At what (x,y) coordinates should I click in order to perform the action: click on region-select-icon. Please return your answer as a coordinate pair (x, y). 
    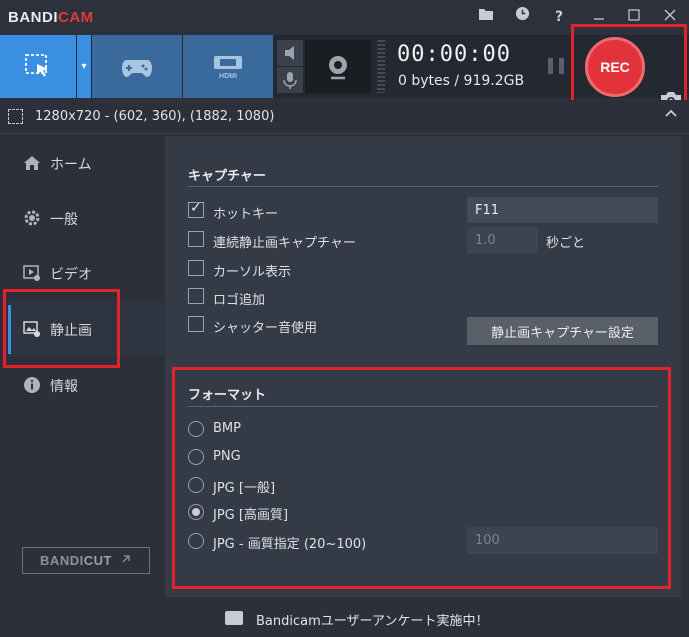
    Looking at the image, I should click on (15, 116).